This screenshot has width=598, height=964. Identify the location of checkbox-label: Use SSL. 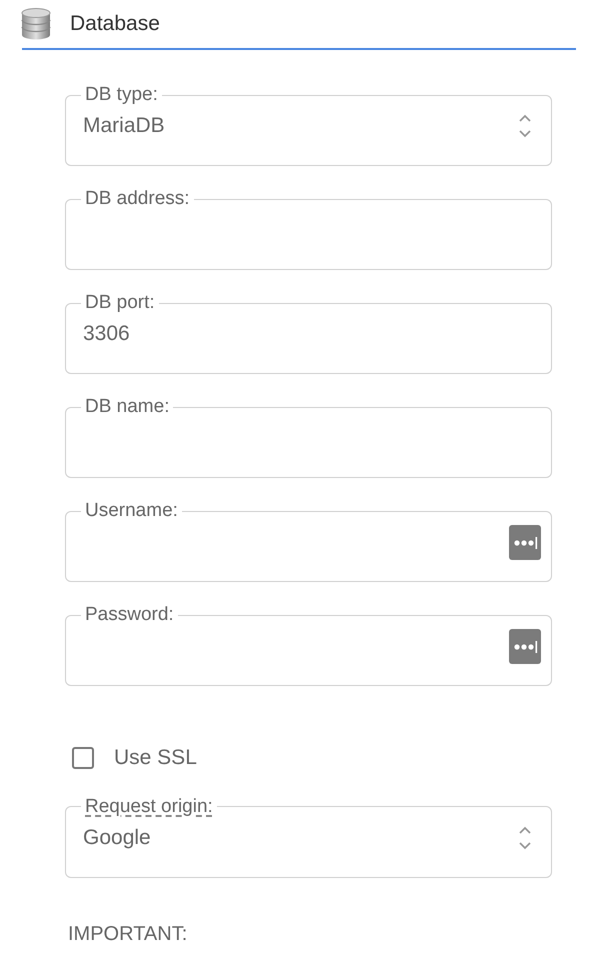
(155, 758).